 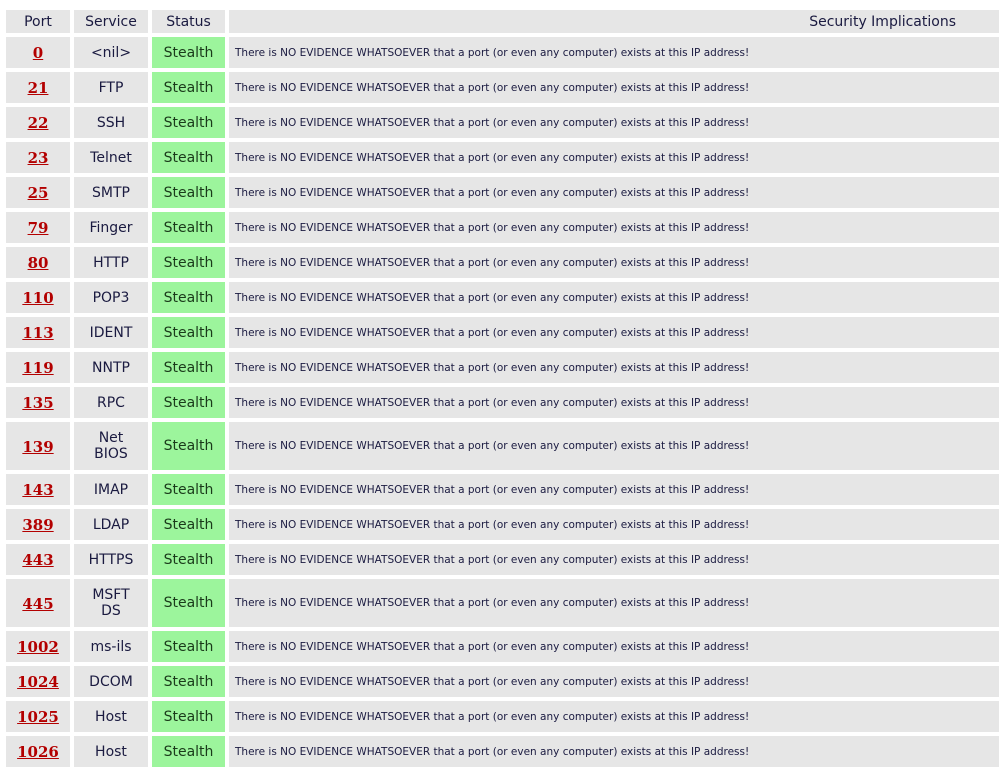 I want to click on port-cell: 22, so click(x=38, y=122).